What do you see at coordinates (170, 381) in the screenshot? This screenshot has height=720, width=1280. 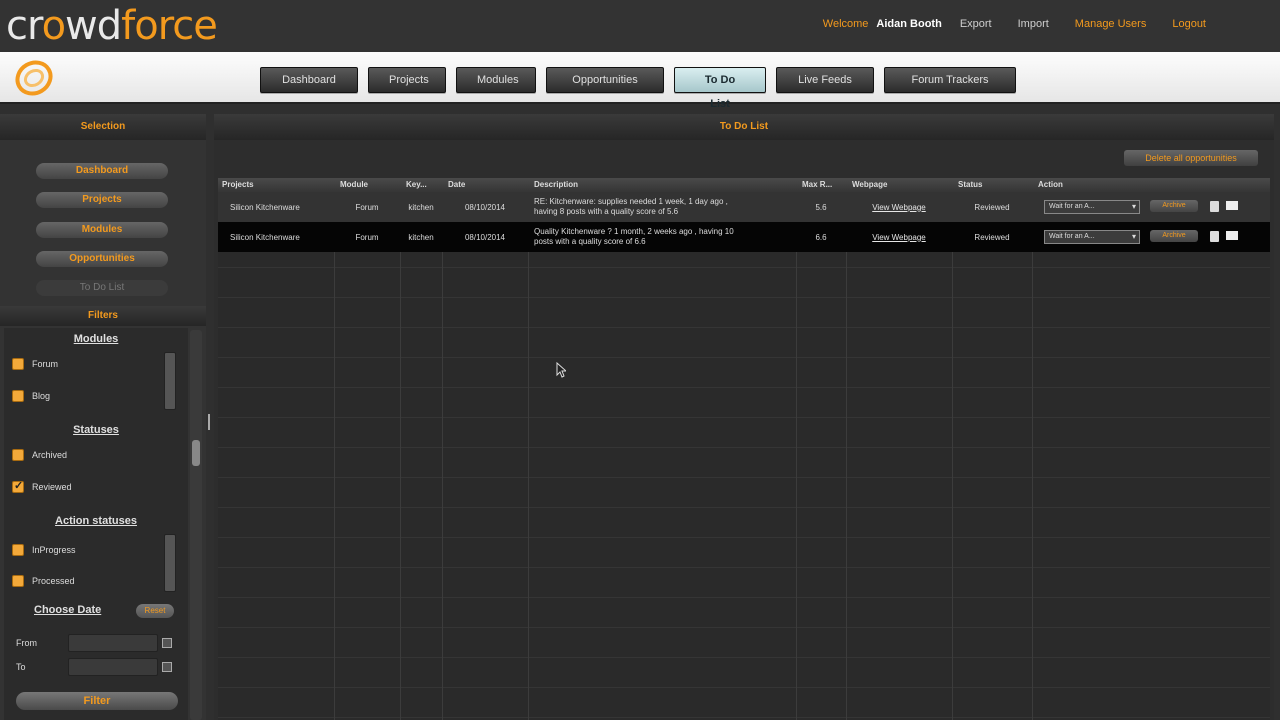 I see `modules-scrollbar` at bounding box center [170, 381].